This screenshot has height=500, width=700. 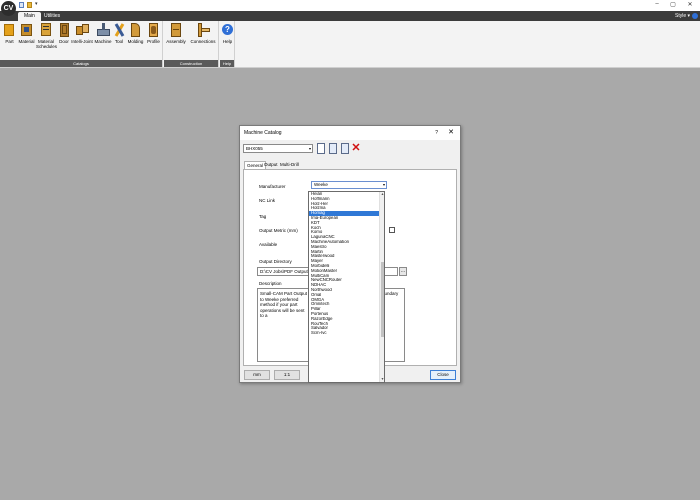 I want to click on ribbon-tab-bar: Main Utilities Style ▾, so click(x=350, y=16).